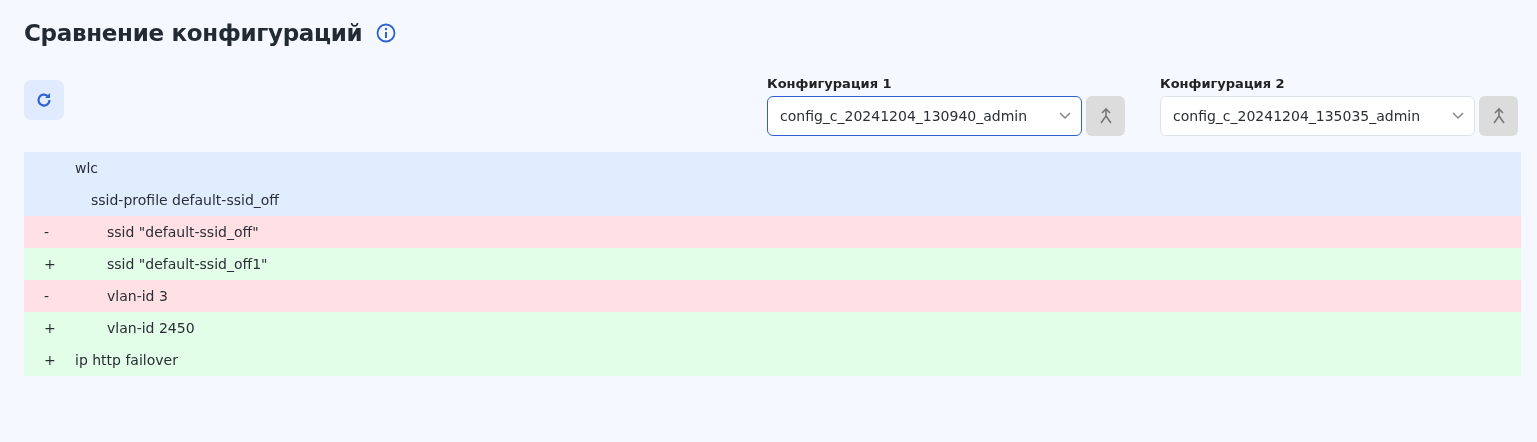 This screenshot has height=442, width=1537. I want to click on code-text: ip http failover, so click(126, 360).